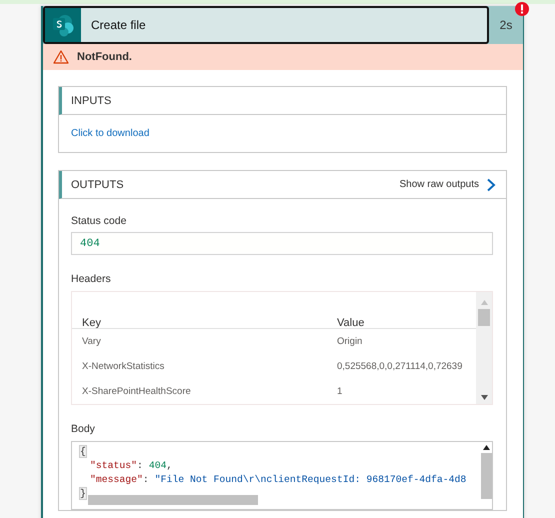  I want to click on field-label: Body, so click(83, 429).